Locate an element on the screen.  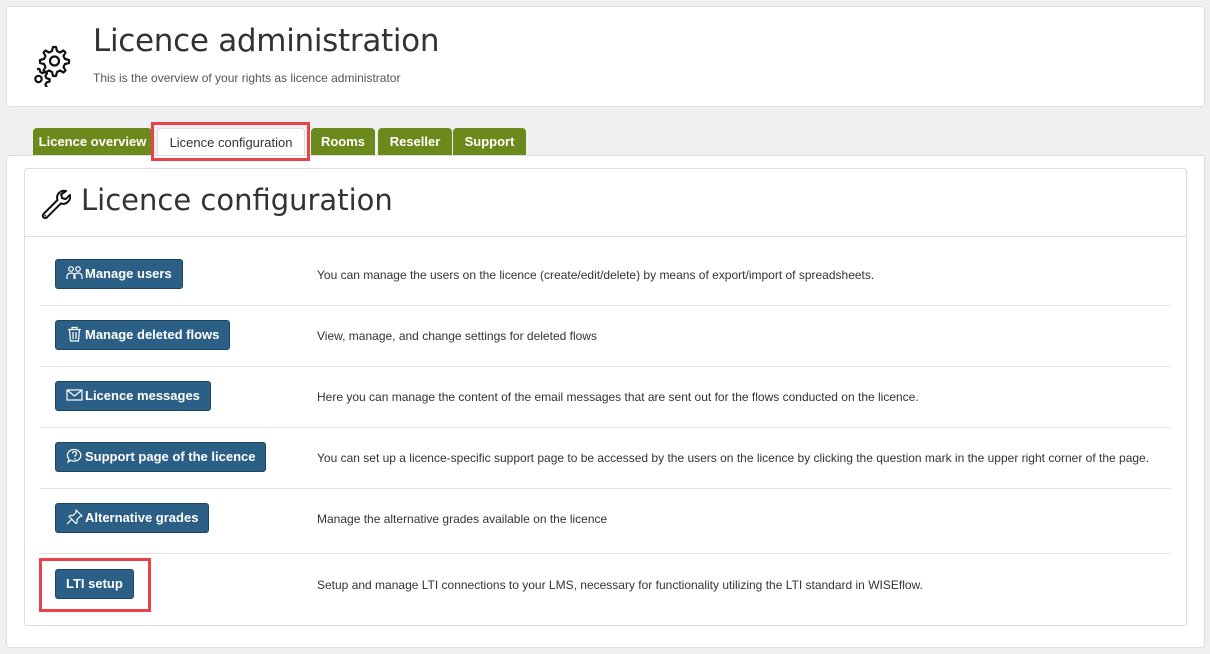
envelope-icon is located at coordinates (74, 395).